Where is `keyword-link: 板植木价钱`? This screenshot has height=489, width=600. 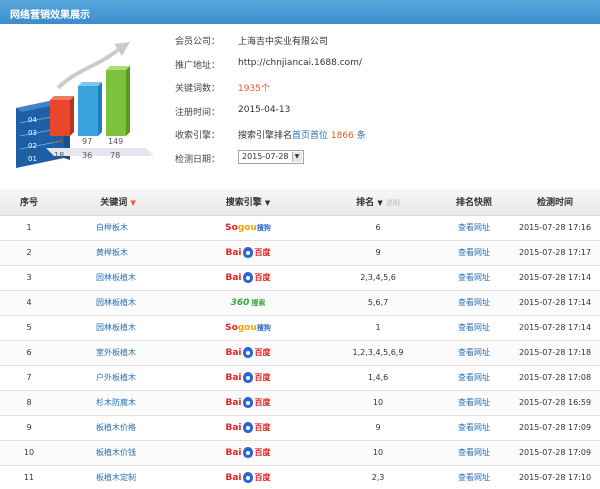 keyword-link: 板植木价钱 is located at coordinates (118, 453).